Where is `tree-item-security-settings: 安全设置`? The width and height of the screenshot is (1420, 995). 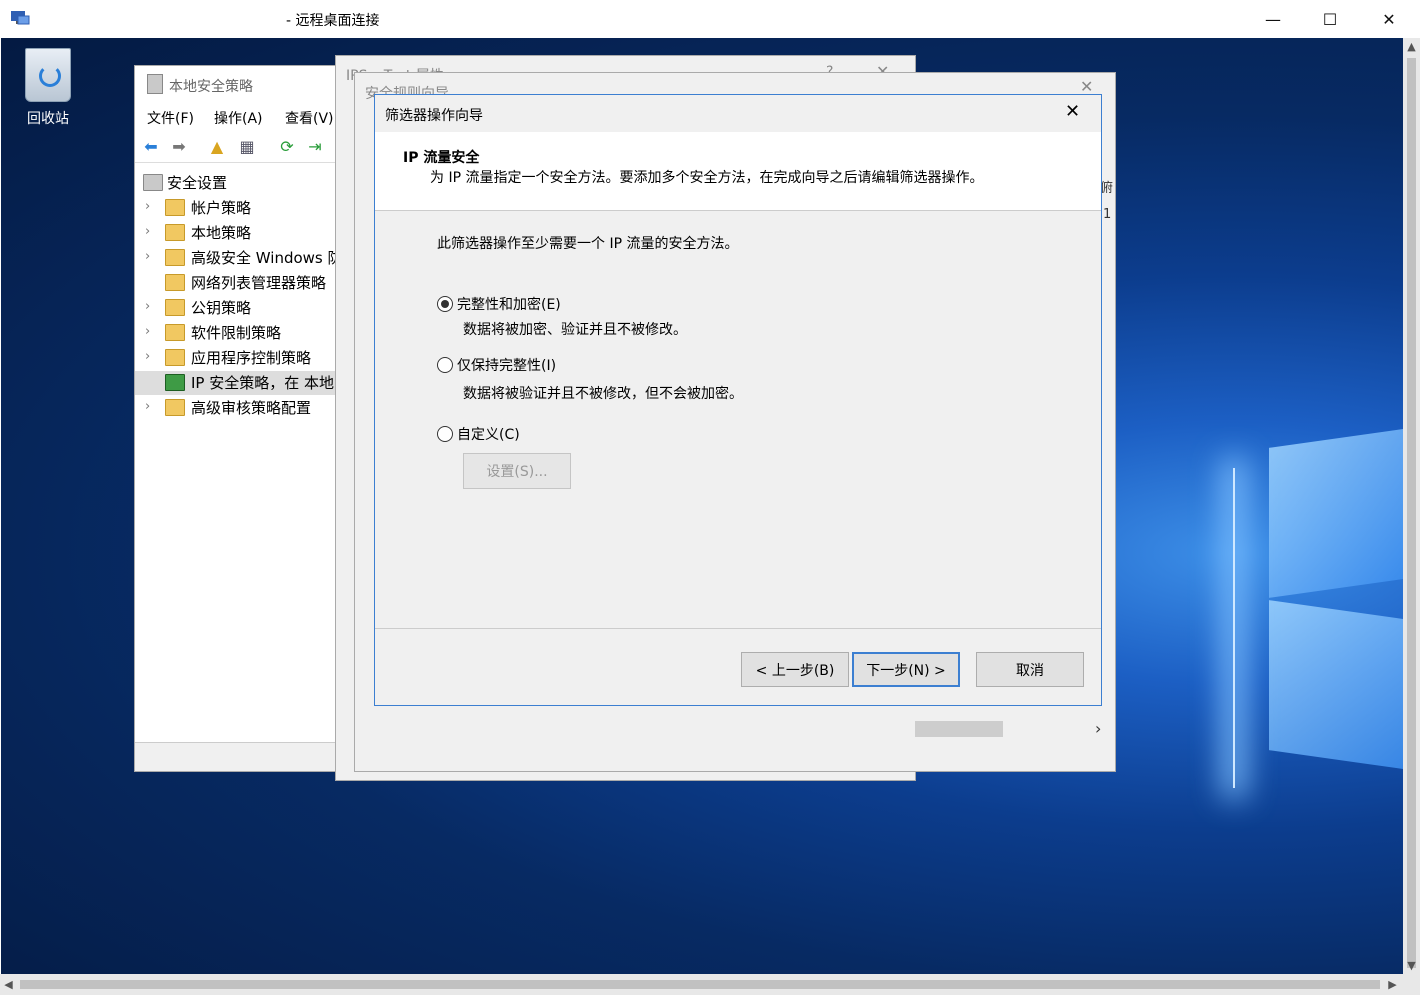
tree-item-security-settings: 安全设置 is located at coordinates (241, 183).